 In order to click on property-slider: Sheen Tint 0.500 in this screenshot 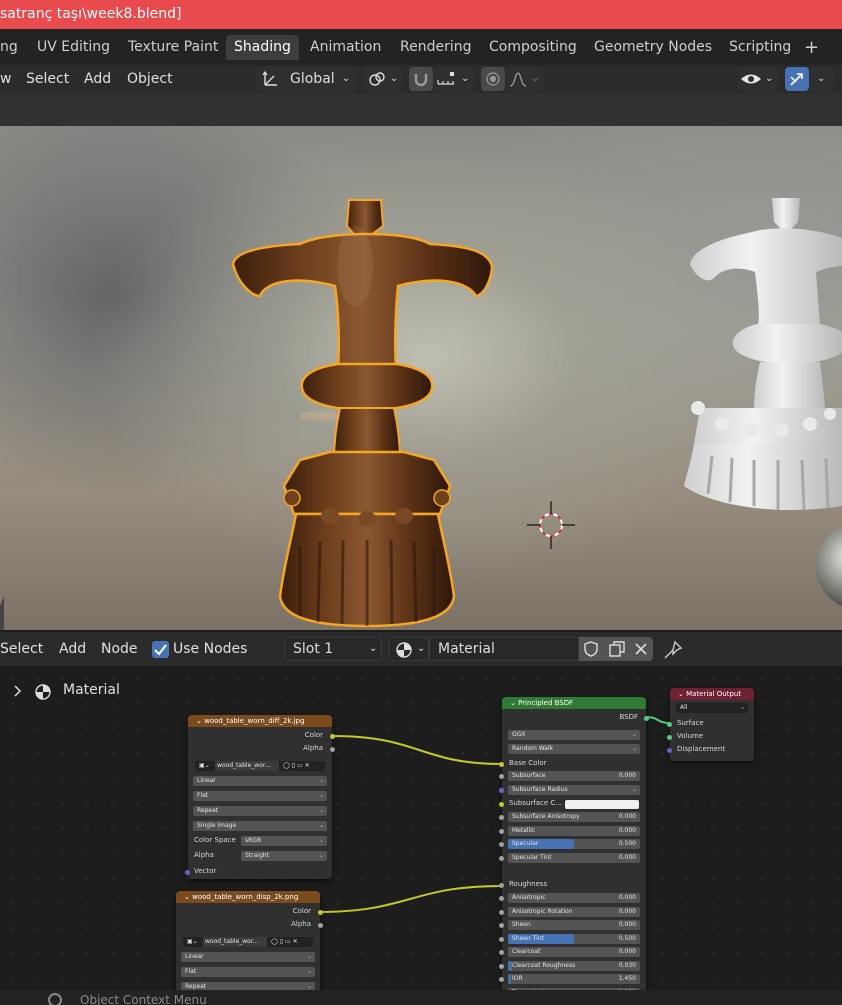, I will do `click(574, 938)`.